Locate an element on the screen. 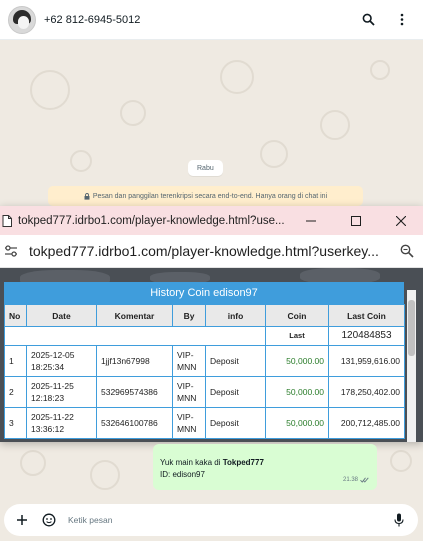 The image size is (423, 541). tune-icon is located at coordinates (11, 251).